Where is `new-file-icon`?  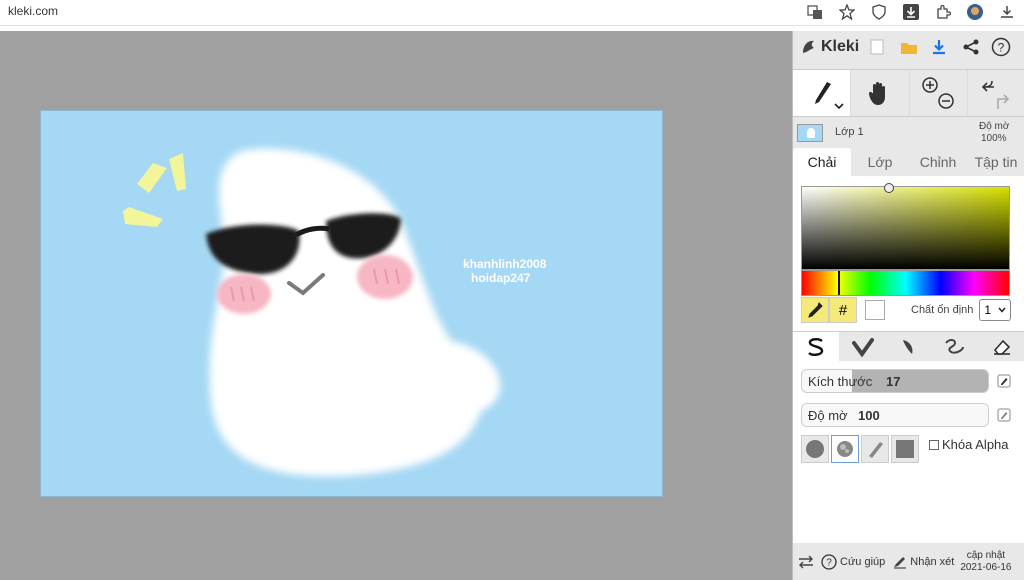 new-file-icon is located at coordinates (877, 47).